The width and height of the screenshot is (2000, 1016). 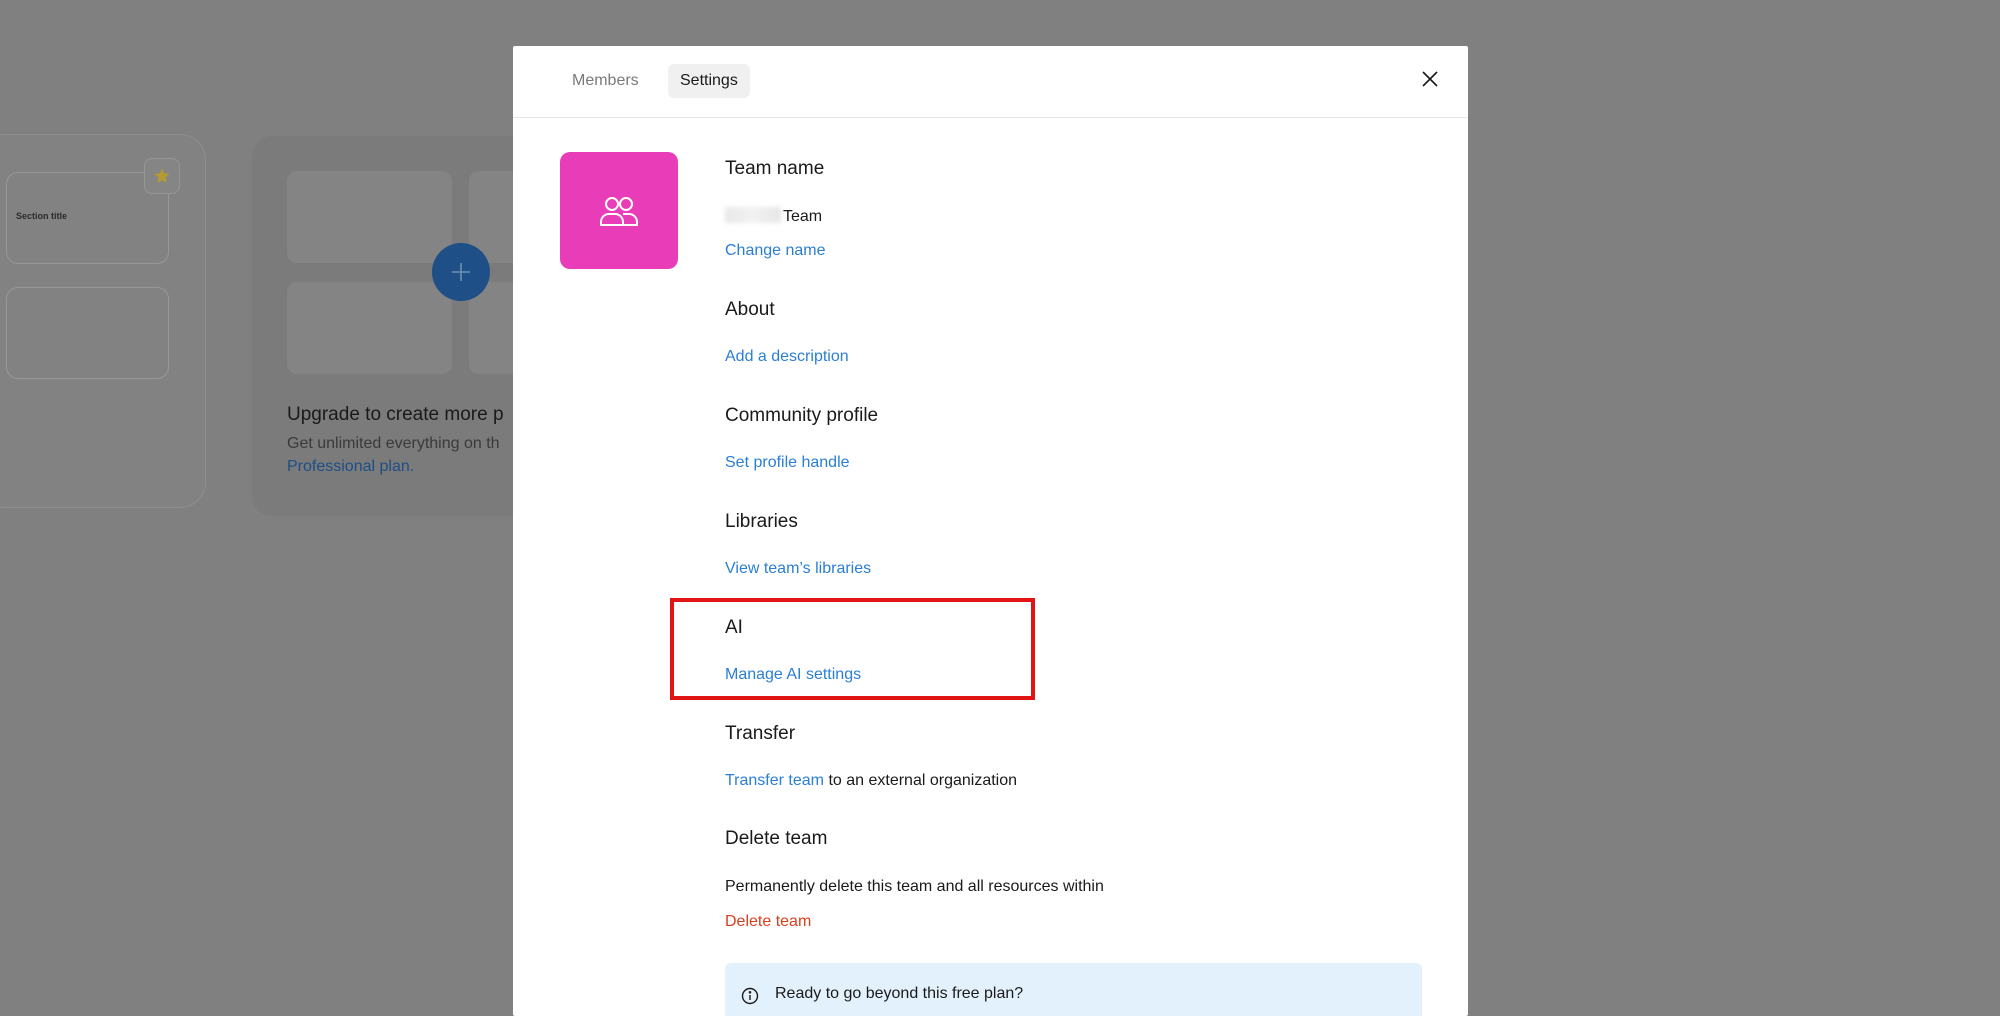 What do you see at coordinates (461, 272) in the screenshot?
I see `plus-icon` at bounding box center [461, 272].